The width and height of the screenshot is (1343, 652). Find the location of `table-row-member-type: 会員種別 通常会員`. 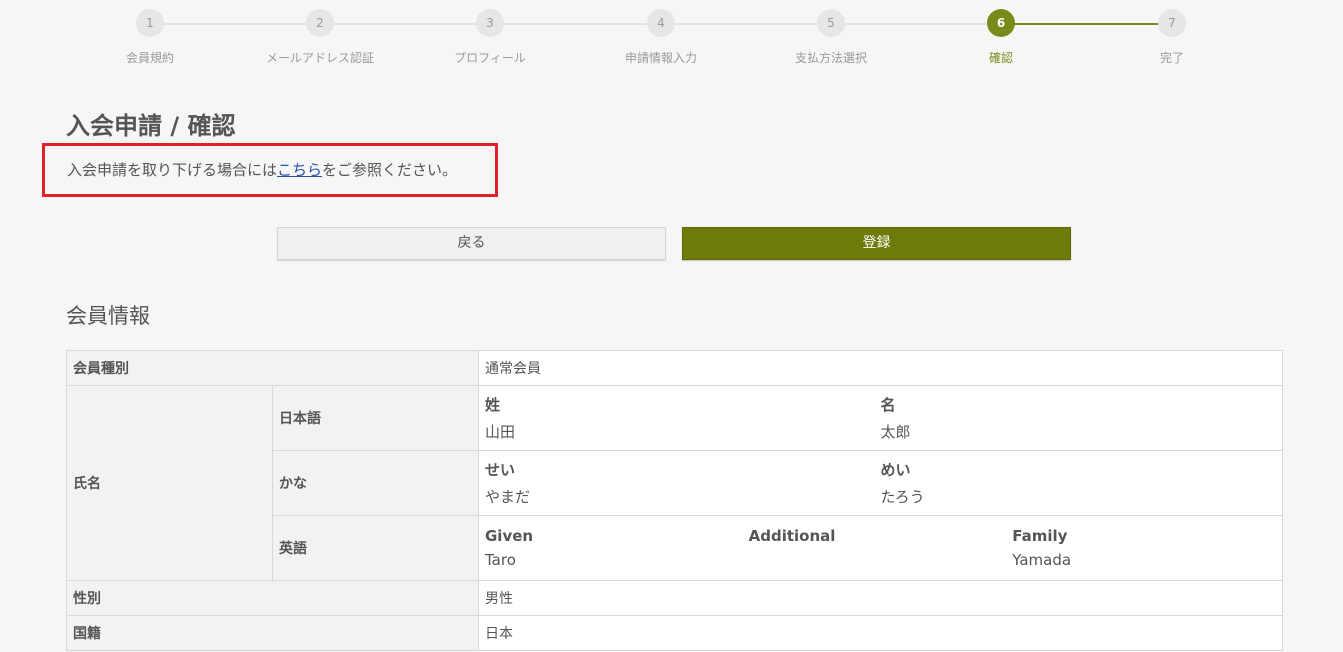

table-row-member-type: 会員種別 通常会員 is located at coordinates (674, 368).